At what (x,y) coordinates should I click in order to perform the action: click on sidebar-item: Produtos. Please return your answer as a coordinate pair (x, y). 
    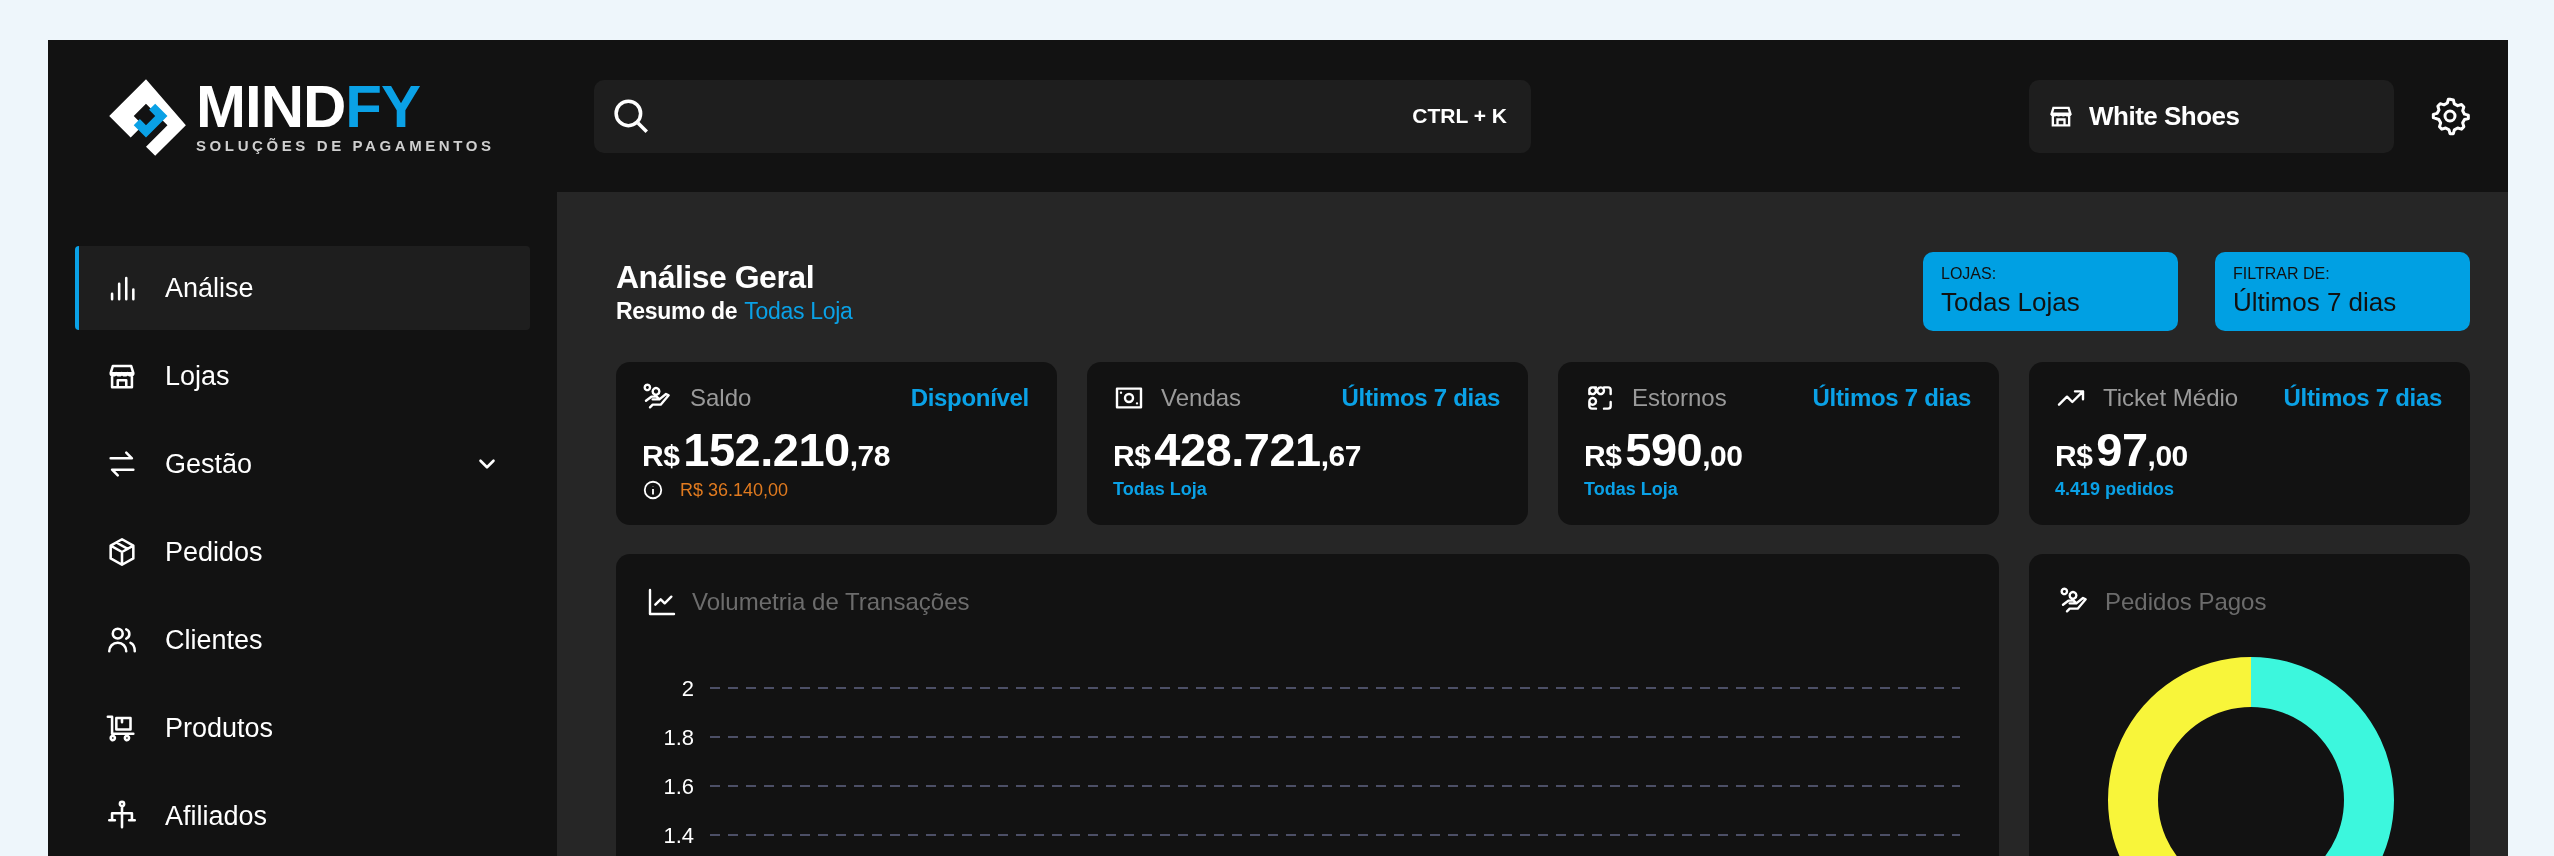
    Looking at the image, I should click on (302, 728).